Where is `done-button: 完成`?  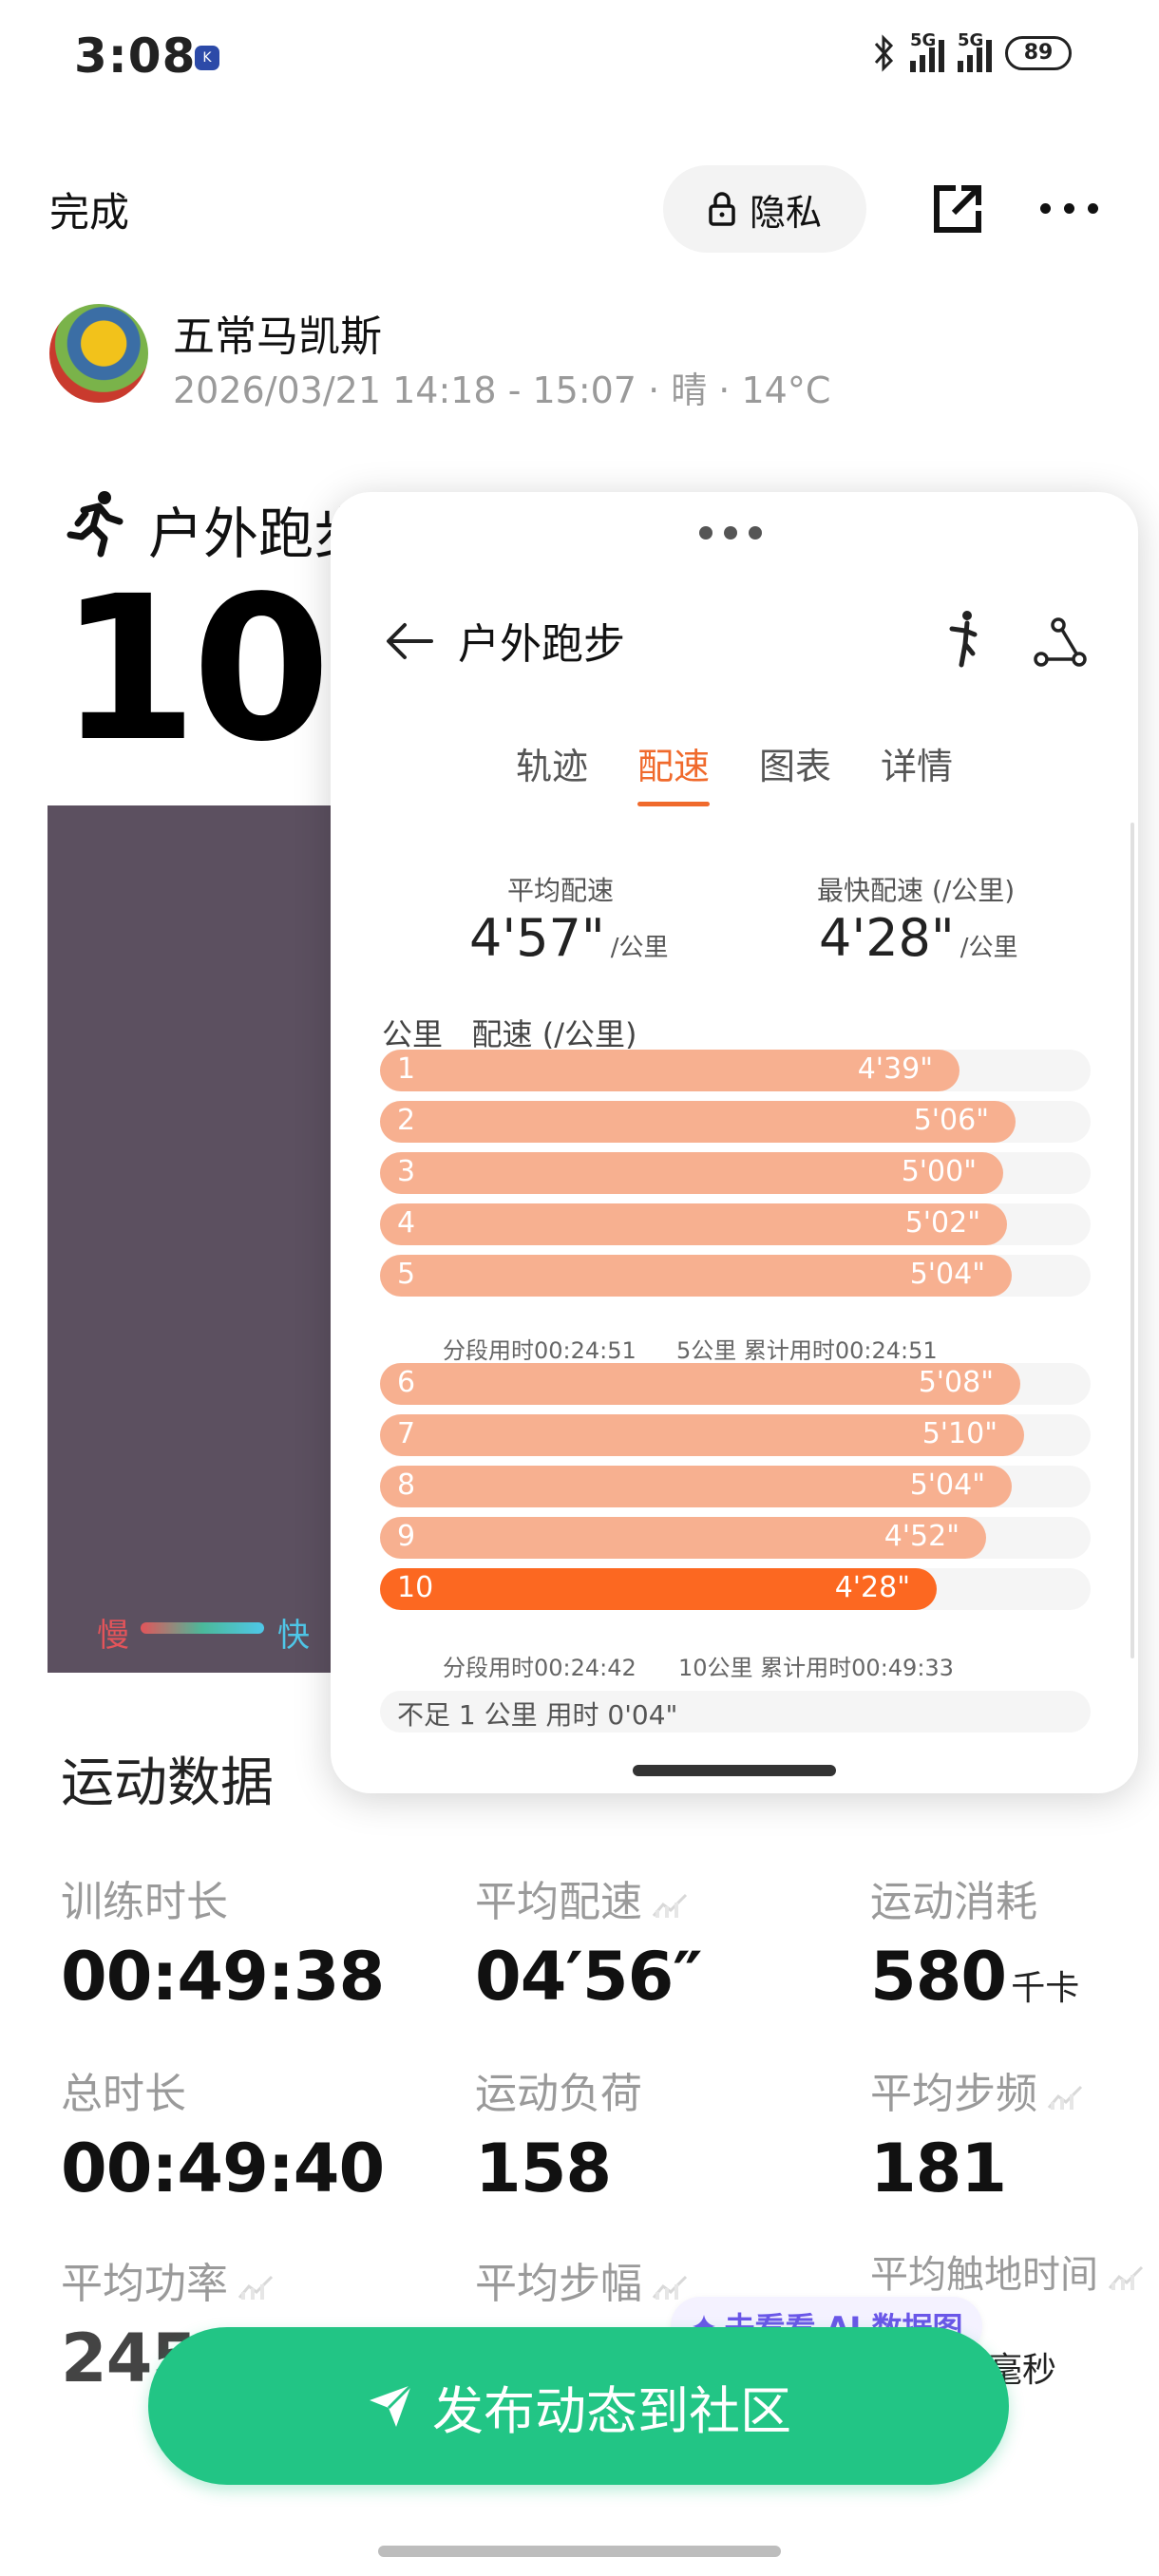
done-button: 完成 is located at coordinates (89, 209).